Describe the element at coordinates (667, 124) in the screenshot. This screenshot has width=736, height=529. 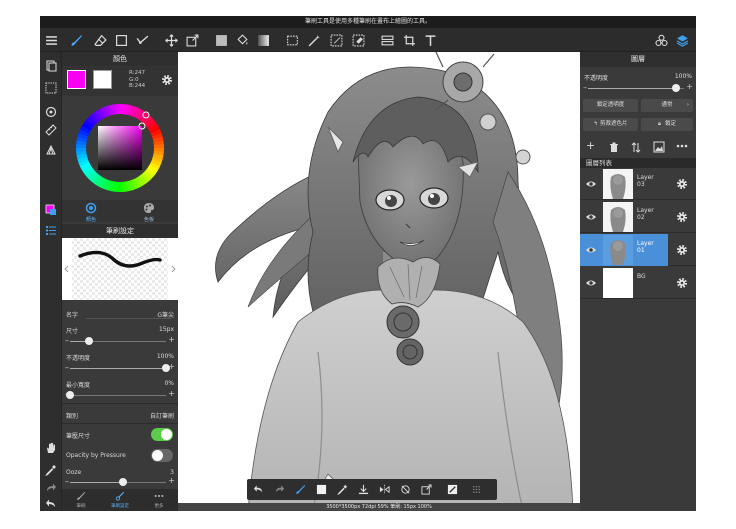
I see `lock-button: 🔒︎ 鎖定` at that location.